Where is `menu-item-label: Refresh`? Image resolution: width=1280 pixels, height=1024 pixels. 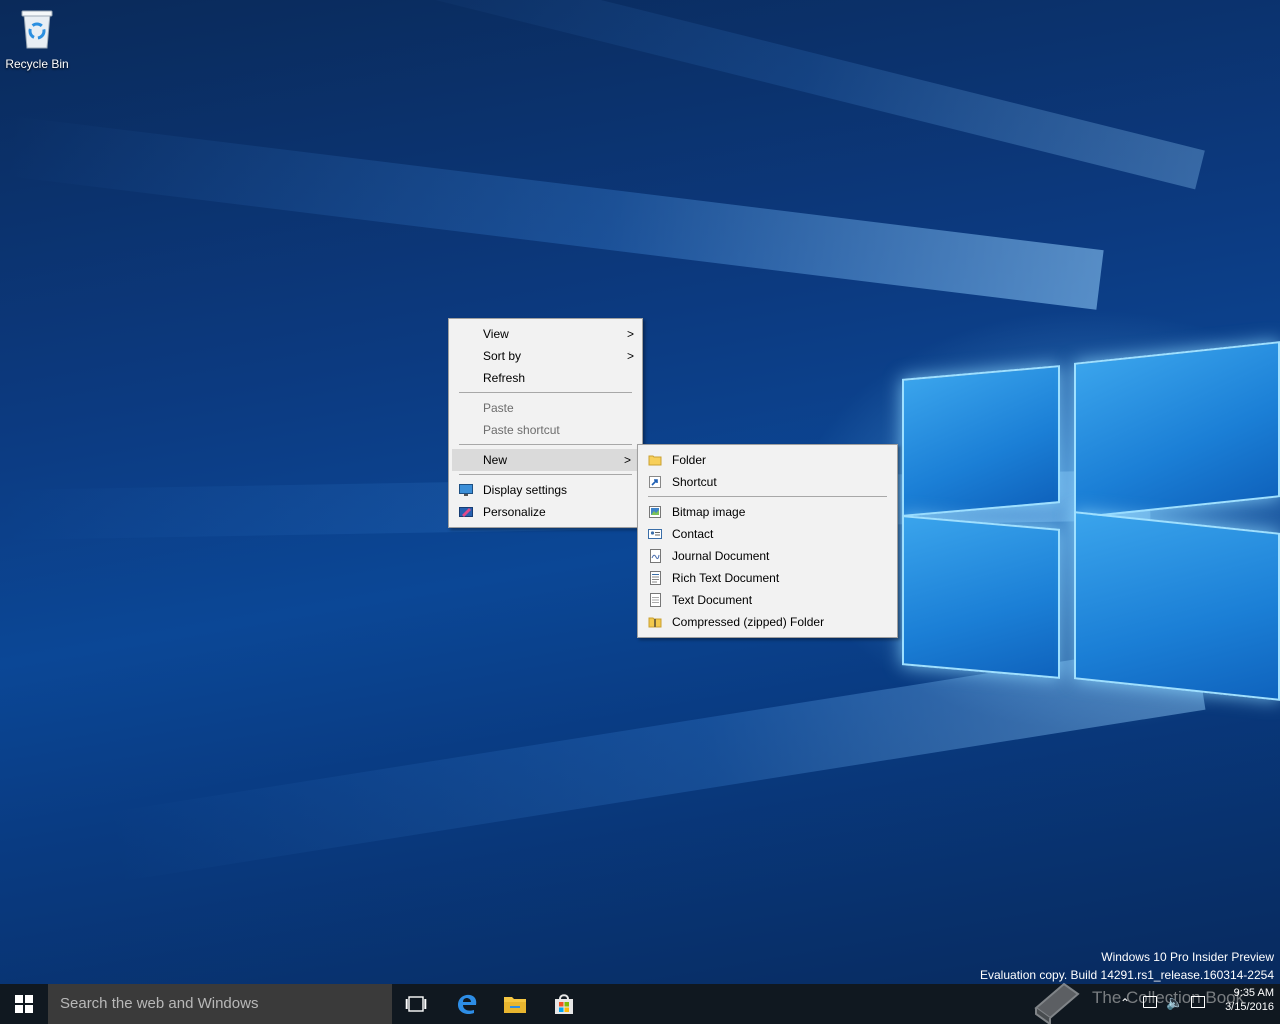 menu-item-label: Refresh is located at coordinates (504, 378).